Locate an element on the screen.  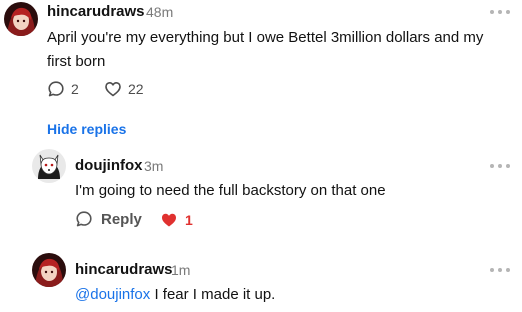
comment-timestamp: 1m is located at coordinates (181, 270).